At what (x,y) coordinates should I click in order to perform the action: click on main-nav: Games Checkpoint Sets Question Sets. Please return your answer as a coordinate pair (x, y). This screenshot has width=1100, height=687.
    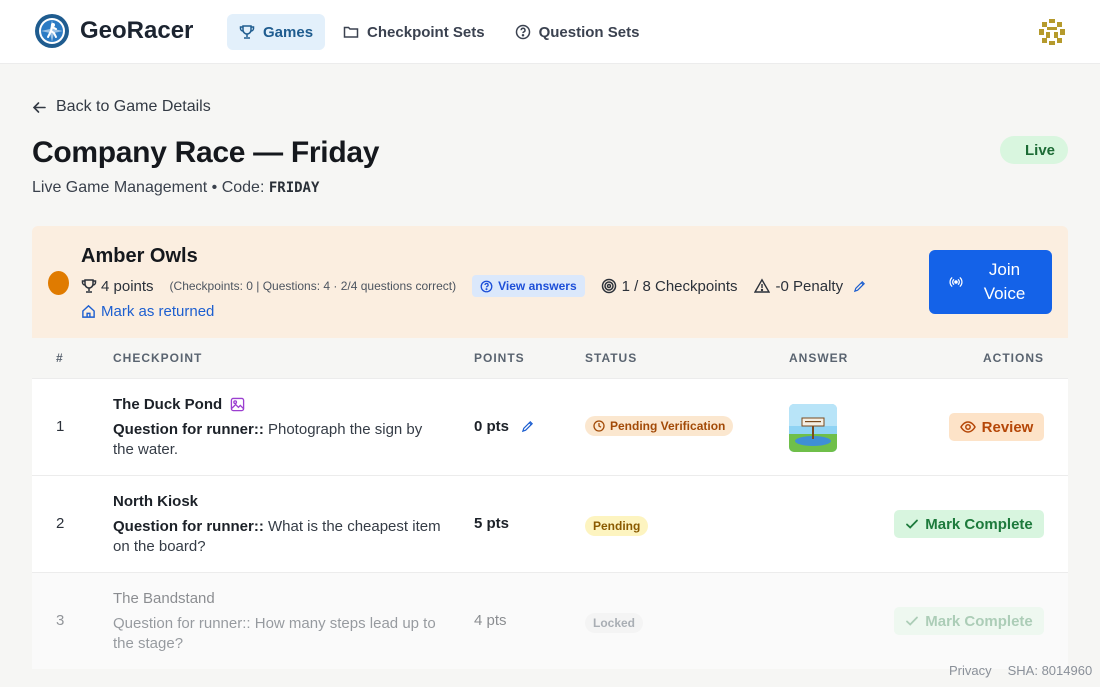
    Looking at the image, I should click on (442, 32).